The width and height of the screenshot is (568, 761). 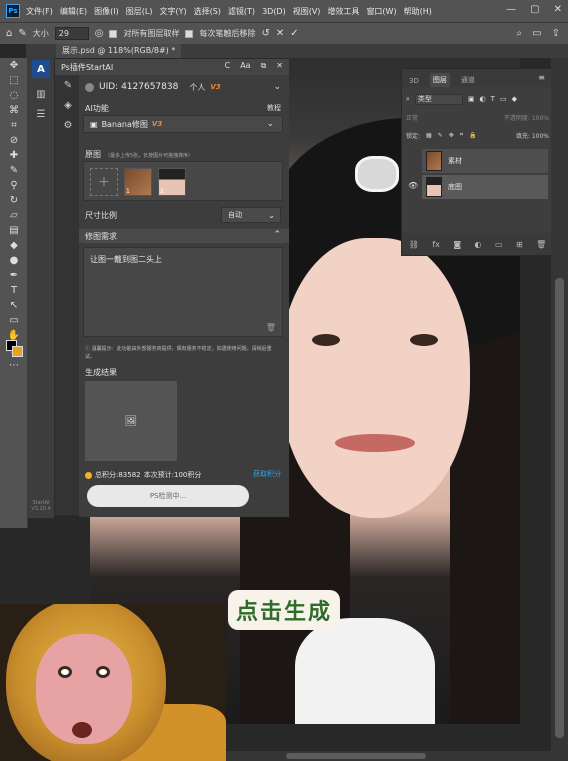 What do you see at coordinates (381, 11) in the screenshot?
I see `menu-window: 窗口(W)` at bounding box center [381, 11].